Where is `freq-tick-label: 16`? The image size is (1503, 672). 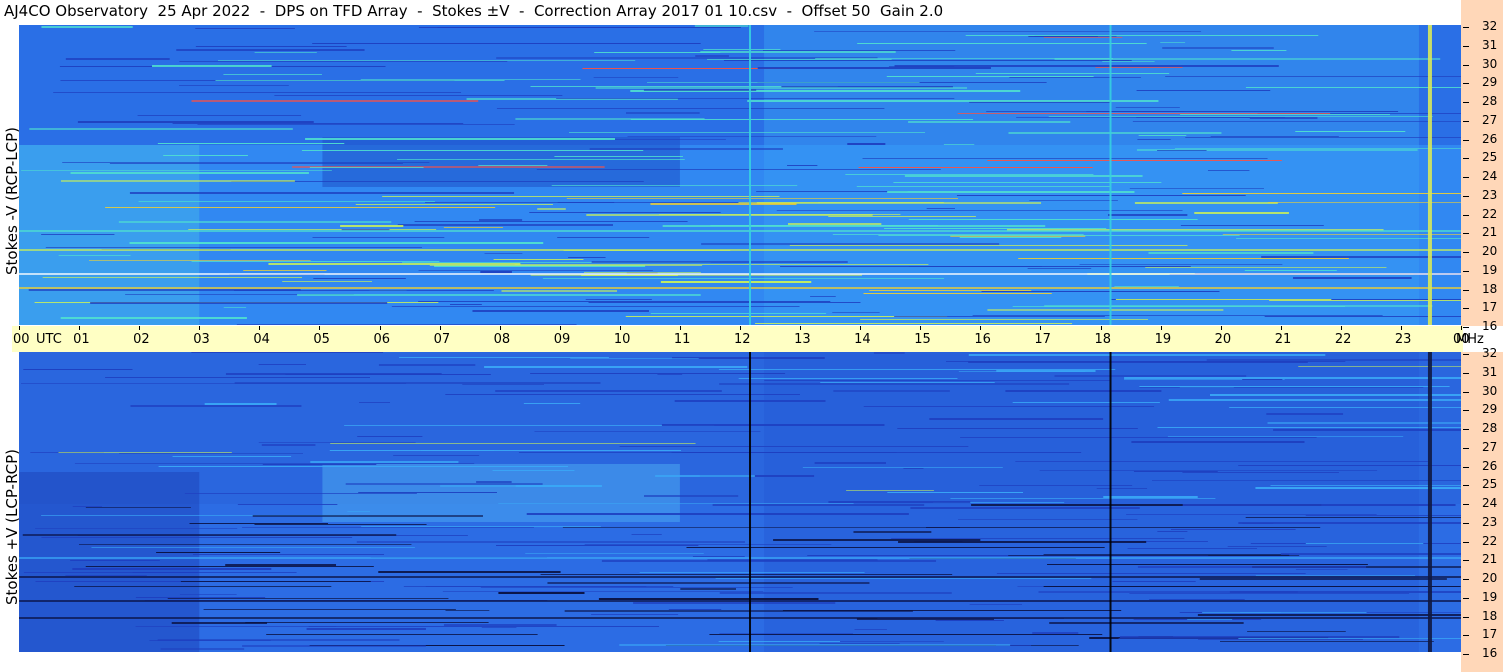 freq-tick-label: 16 is located at coordinates (1490, 326).